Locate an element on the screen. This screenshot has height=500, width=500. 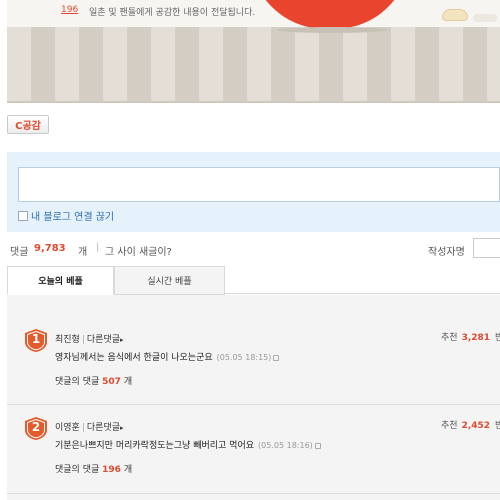
bowl-shadow is located at coordinates (332, 30).